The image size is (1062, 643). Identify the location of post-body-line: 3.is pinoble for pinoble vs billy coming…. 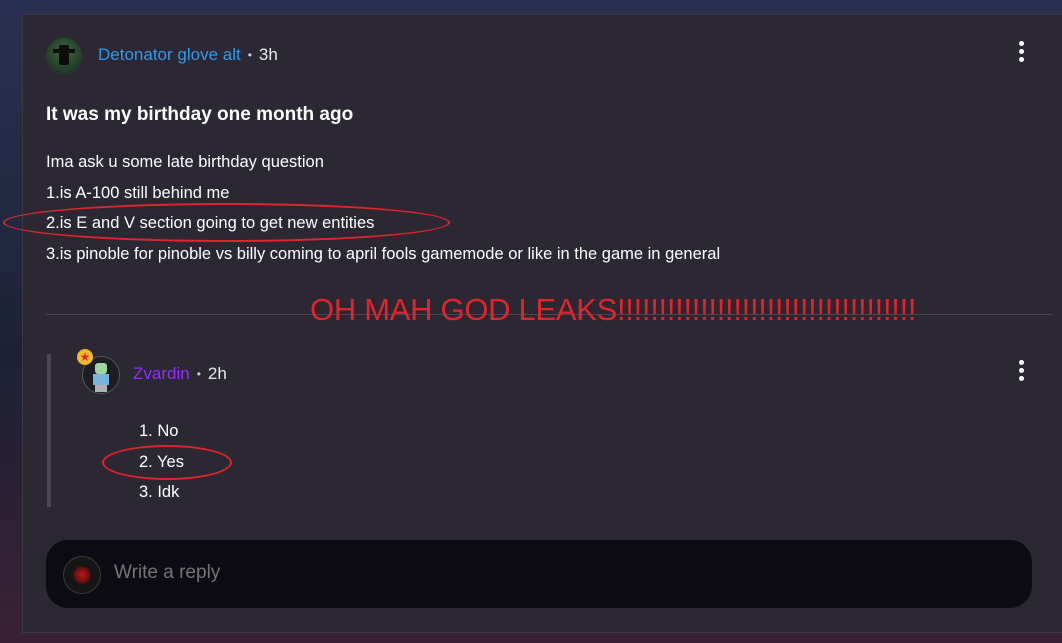
(383, 253).